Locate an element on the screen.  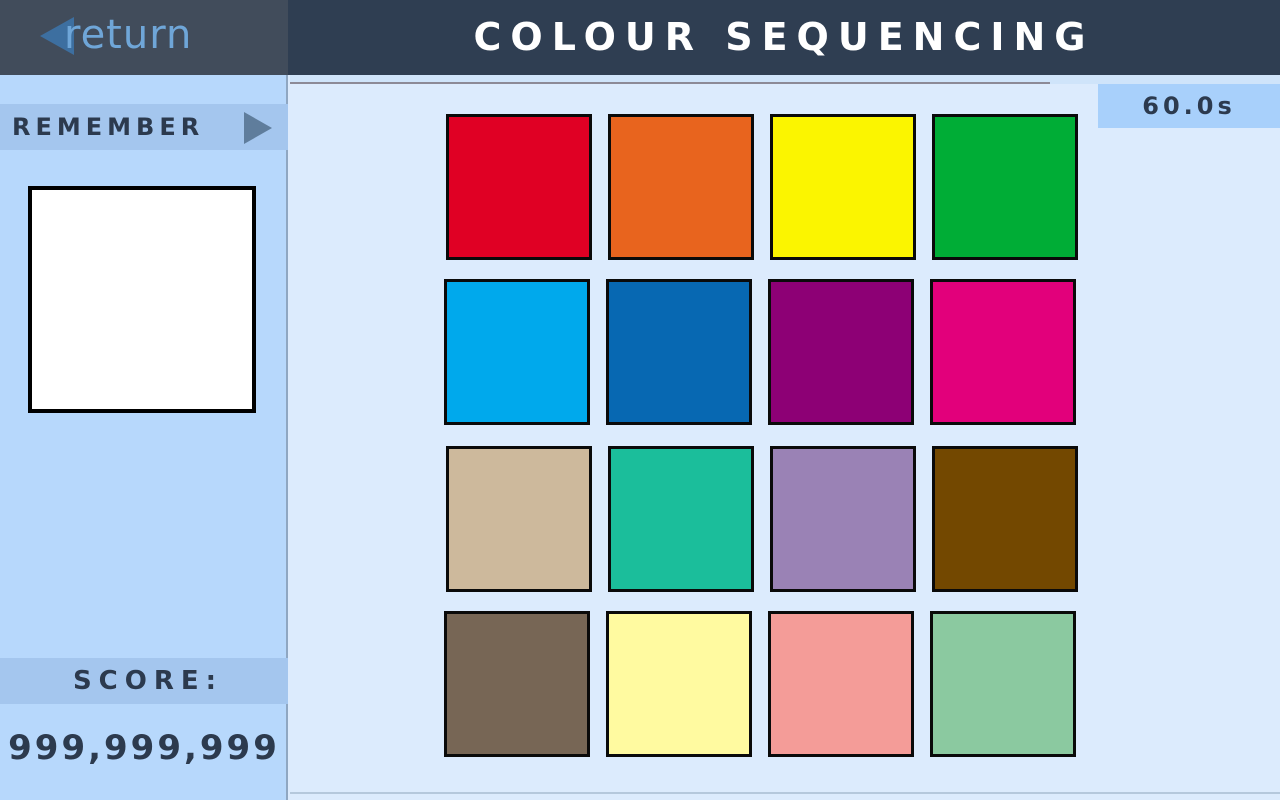
header-bar: COLOUR SEQUENCING is located at coordinates (784, 37).